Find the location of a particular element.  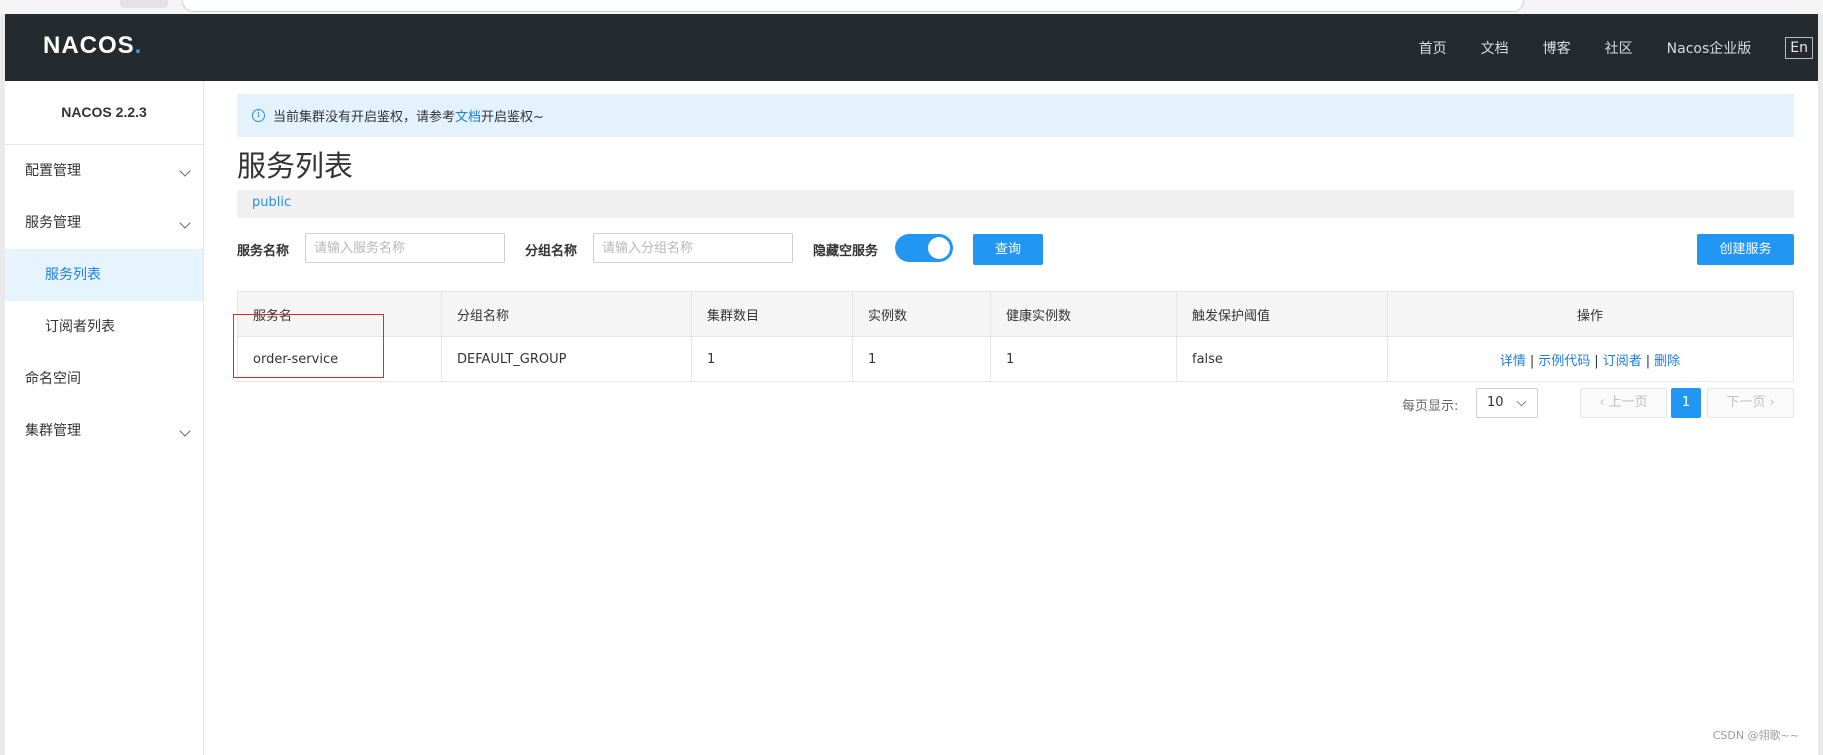

top-navigation-bar: NACOS. 首页 文档 博客 社区 Nacos企业版 En is located at coordinates (911, 47).